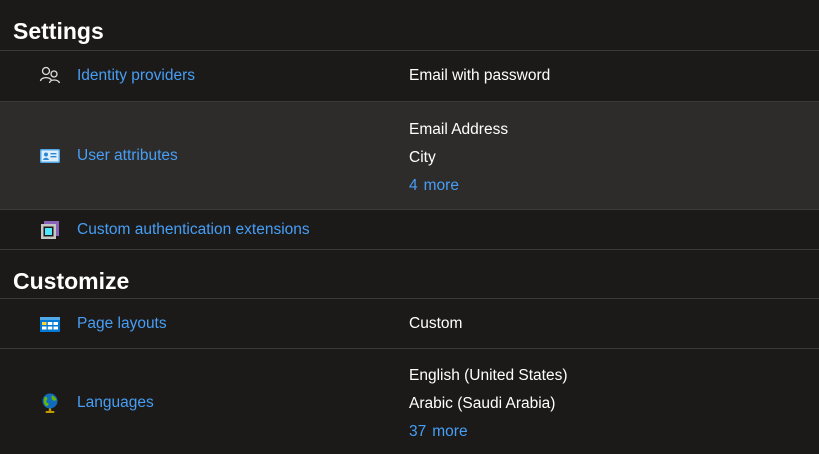 The image size is (819, 454). What do you see at coordinates (50, 324) in the screenshot?
I see `page-layout-icon` at bounding box center [50, 324].